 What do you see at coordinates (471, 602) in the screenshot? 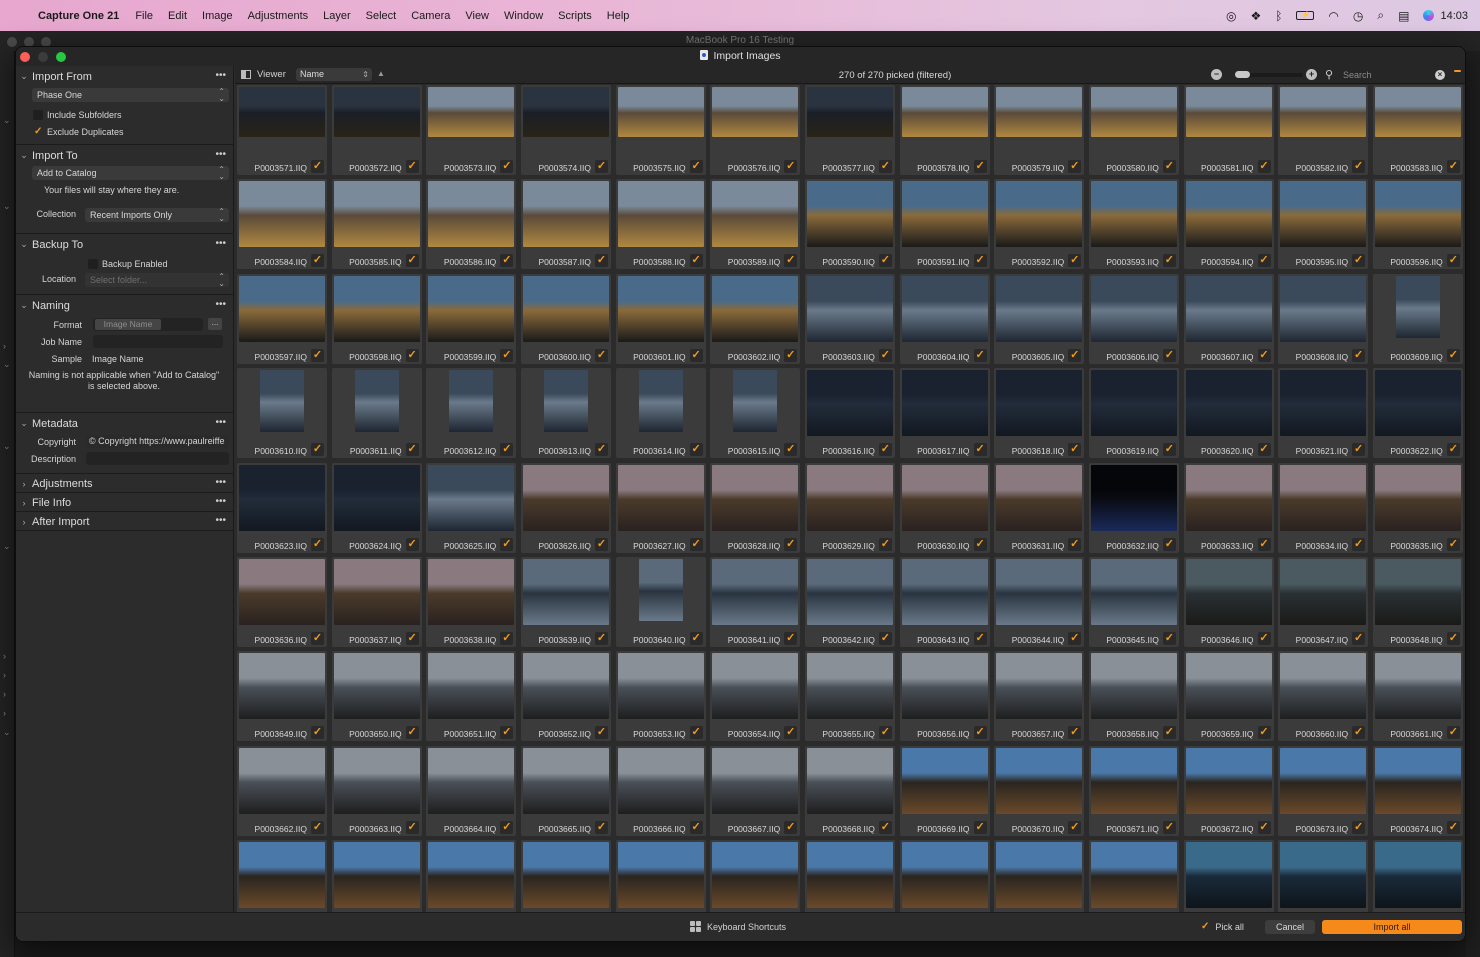
I see `thumbnail-cell: P0003638.IIQ ✓` at bounding box center [471, 602].